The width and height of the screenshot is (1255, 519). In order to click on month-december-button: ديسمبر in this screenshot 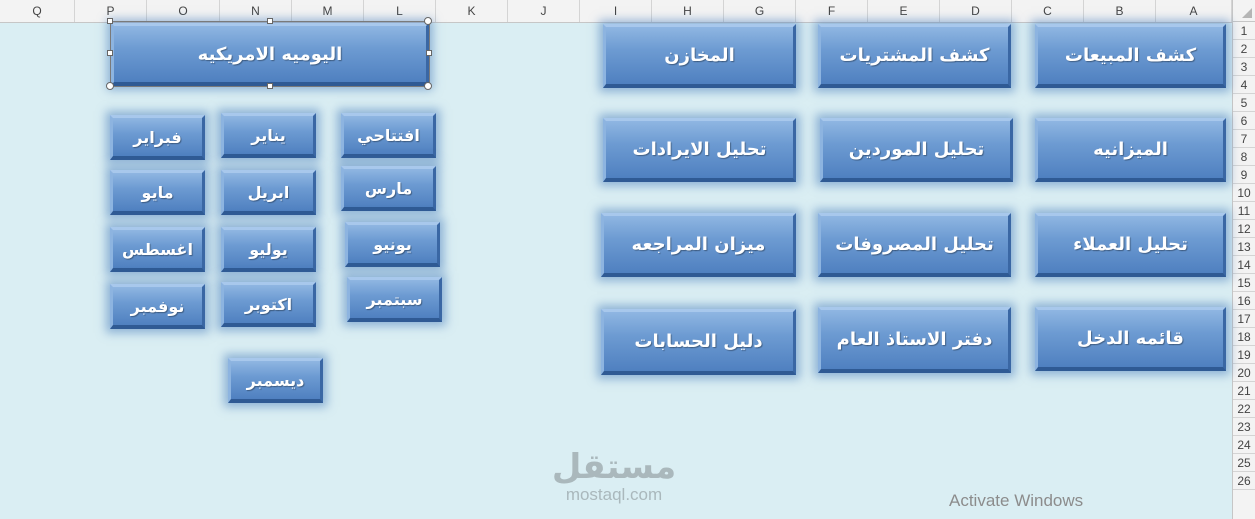, I will do `click(275, 380)`.